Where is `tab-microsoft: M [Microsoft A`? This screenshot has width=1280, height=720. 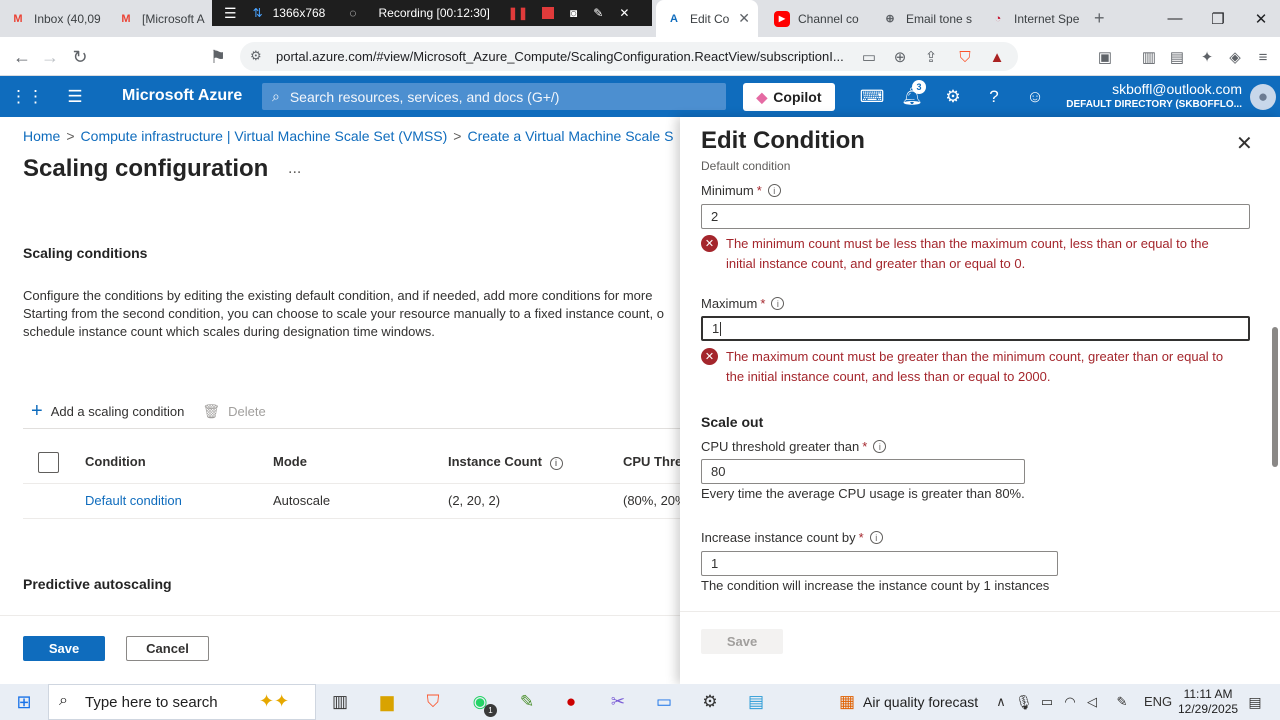 tab-microsoft: M [Microsoft A is located at coordinates (164, 18).